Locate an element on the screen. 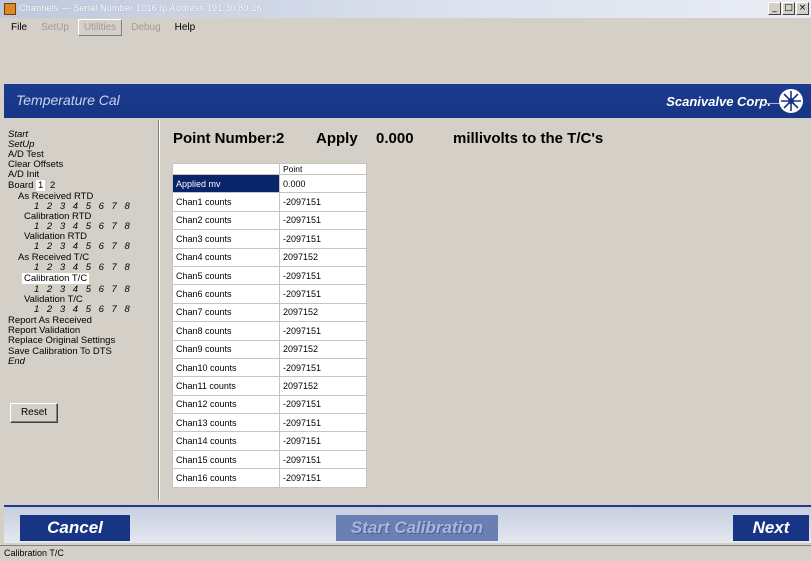  table-row: Chan11 counts 2097152 is located at coordinates (269, 386).